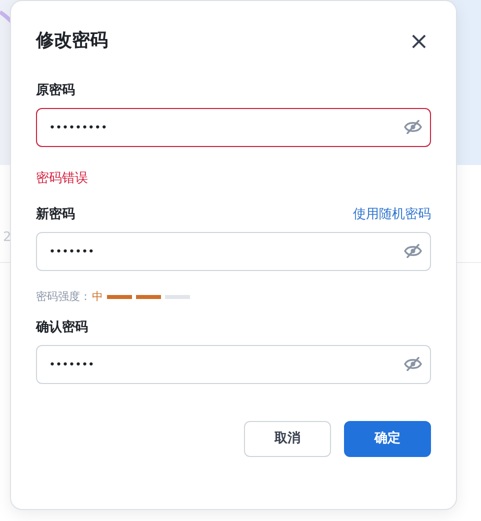  I want to click on error-message: 密码错误, so click(62, 178).